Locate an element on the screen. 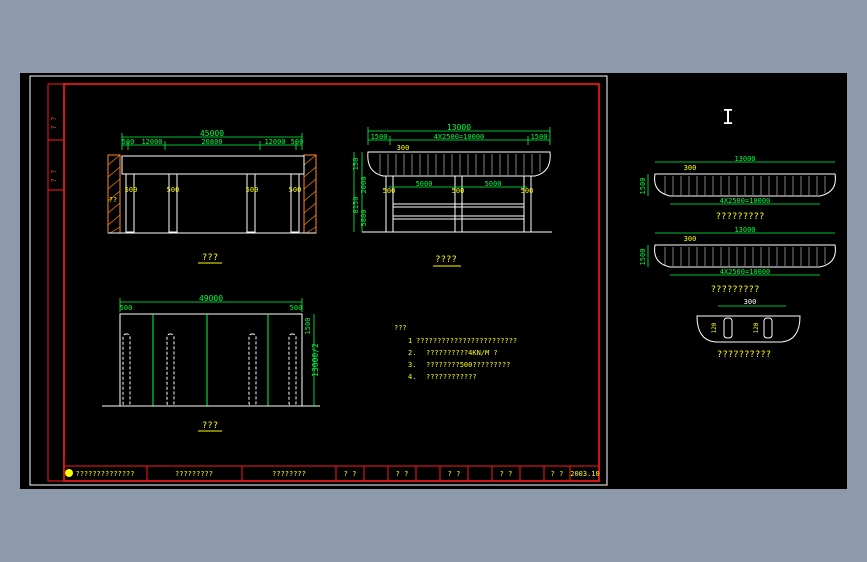  note-number: 2. is located at coordinates (412, 353).